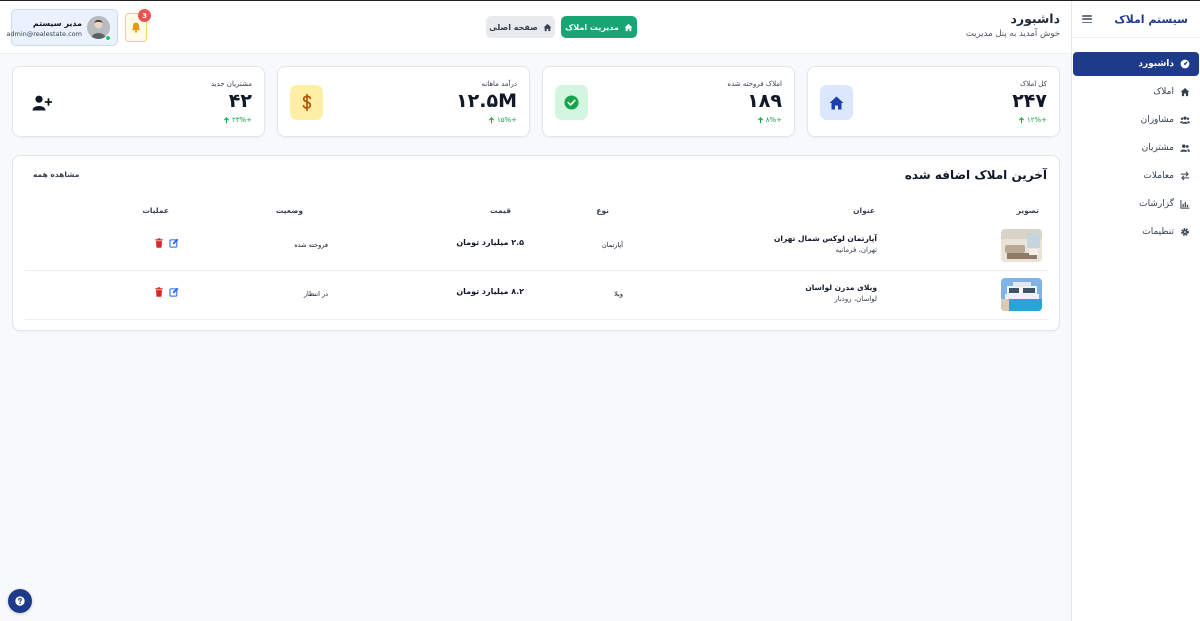  I want to click on user-profile-card: مدیر سیستم admin@realestate.com, so click(62, 27).